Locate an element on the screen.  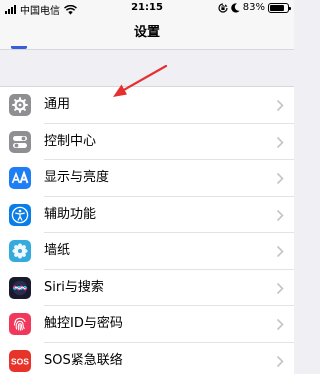
settings-row-display-brightness: 显示与亮度 is located at coordinates (147, 178).